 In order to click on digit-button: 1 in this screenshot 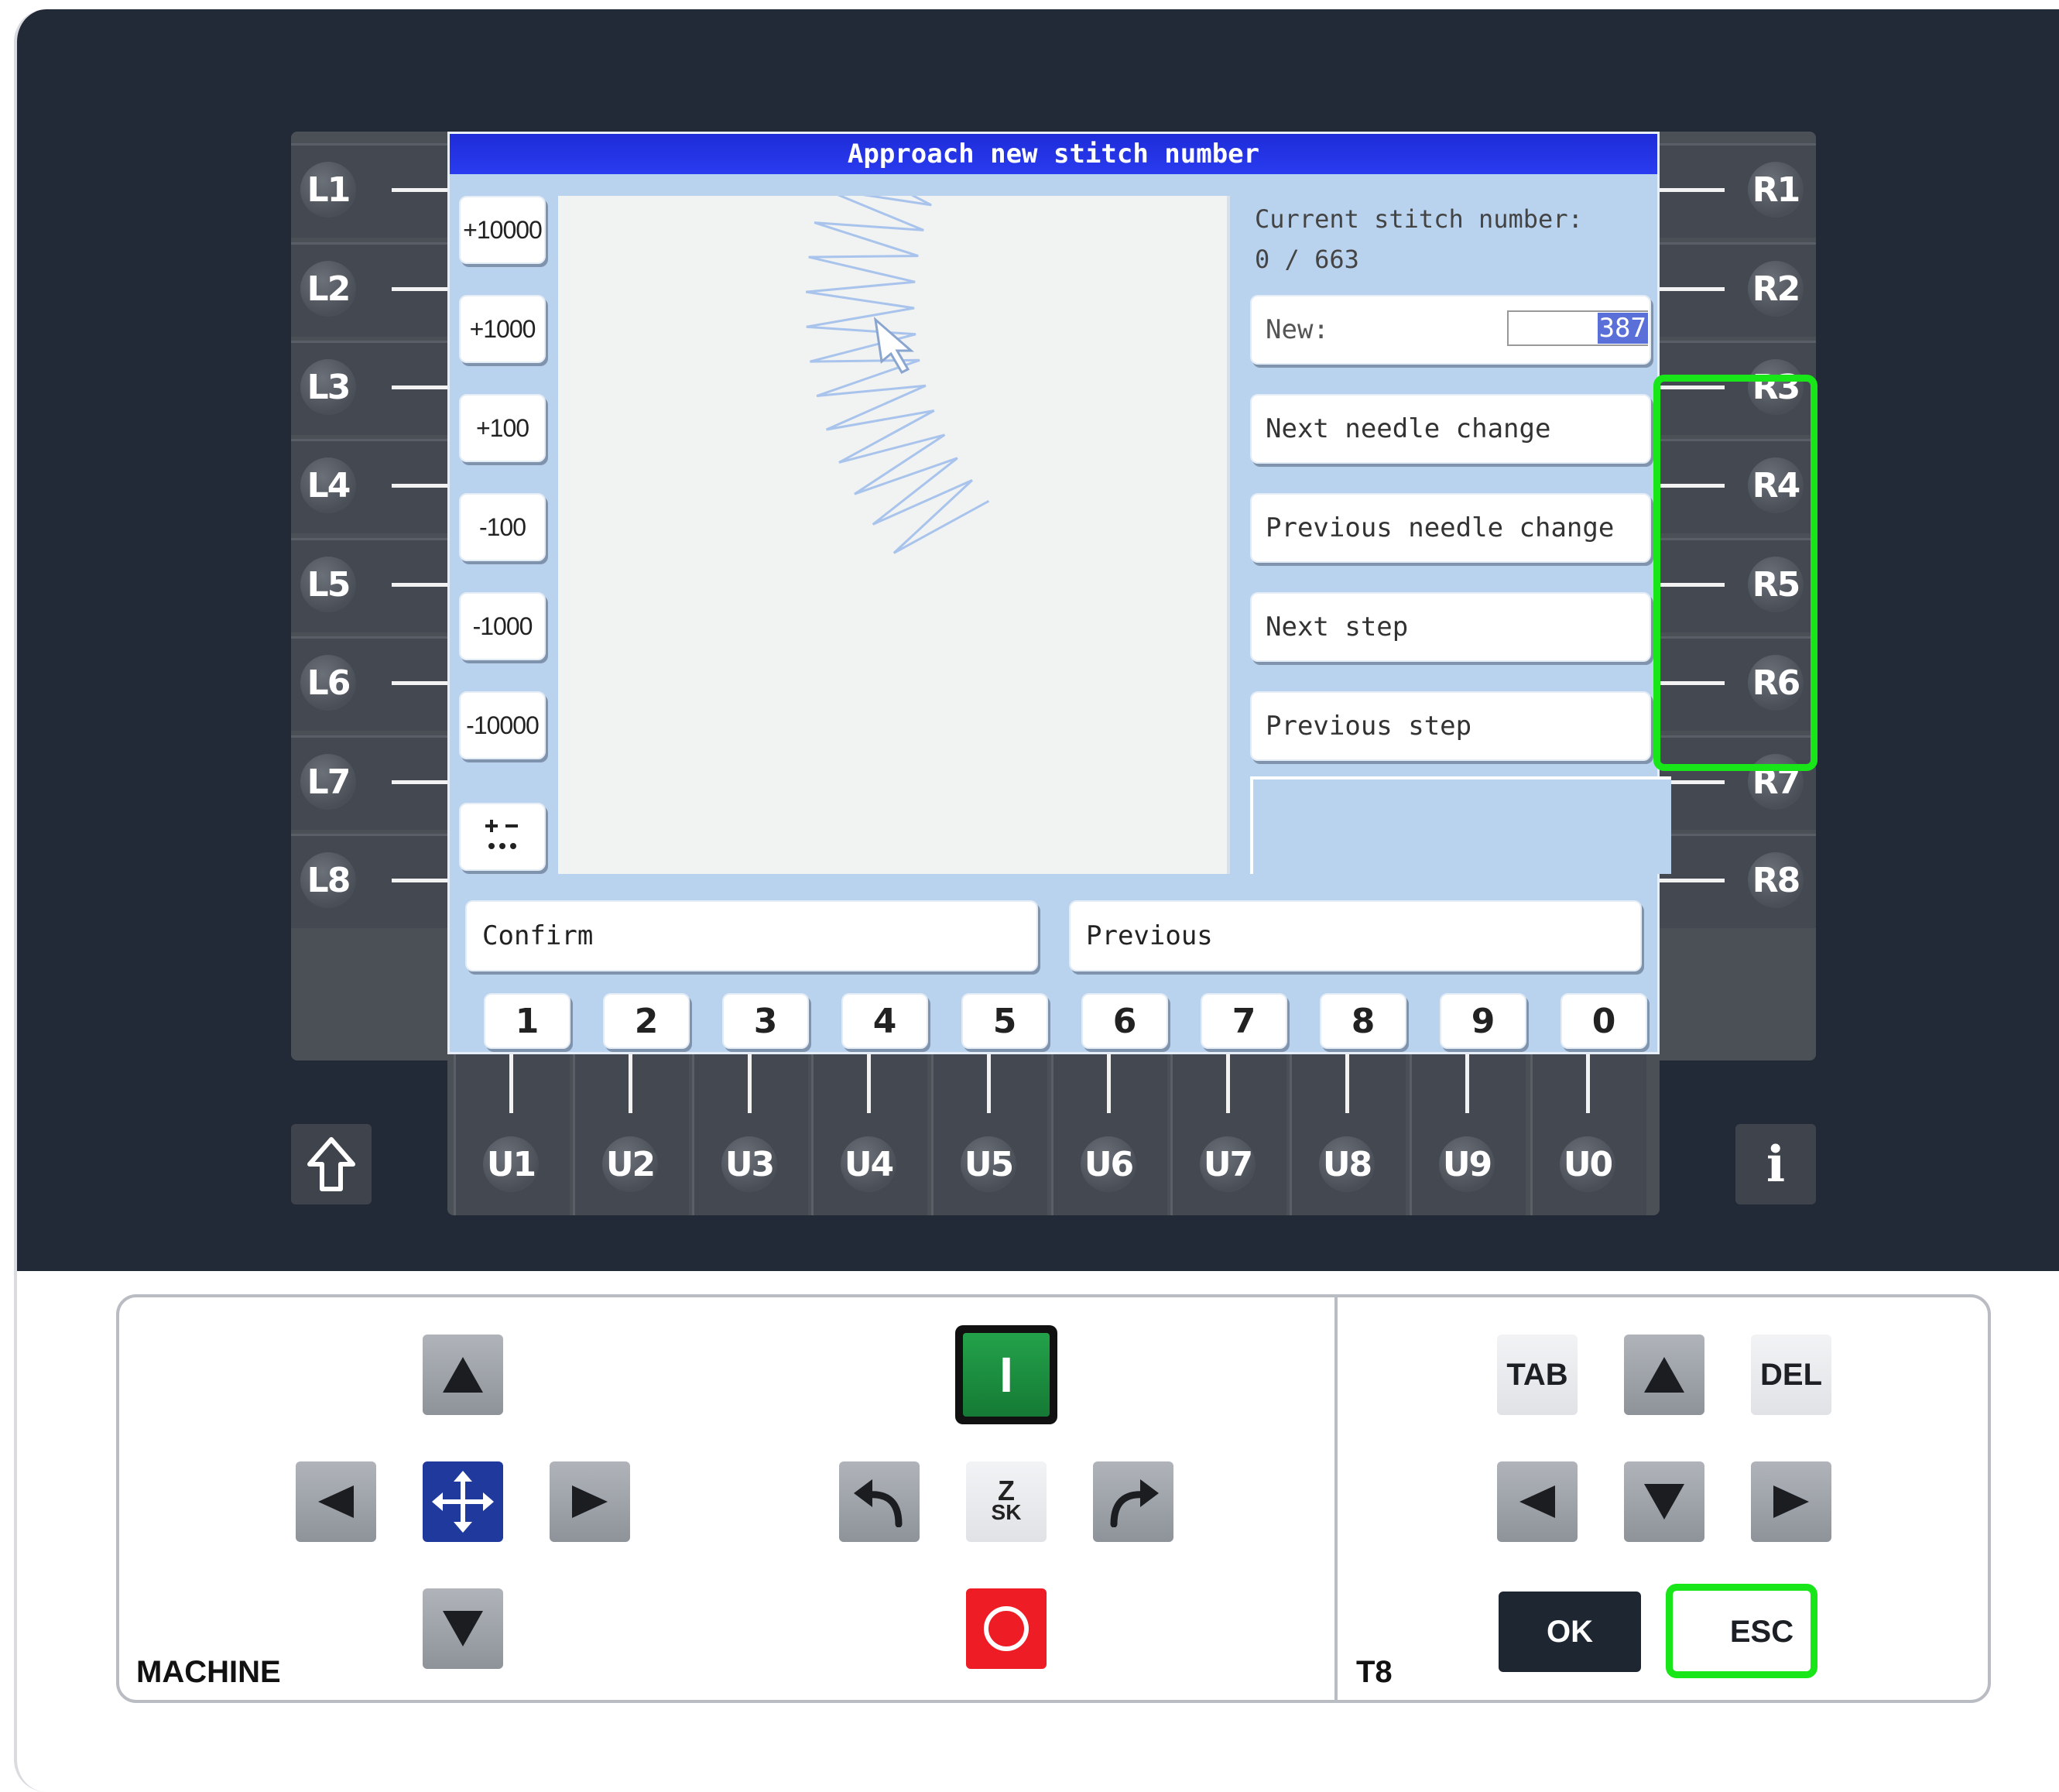, I will do `click(527, 1021)`.